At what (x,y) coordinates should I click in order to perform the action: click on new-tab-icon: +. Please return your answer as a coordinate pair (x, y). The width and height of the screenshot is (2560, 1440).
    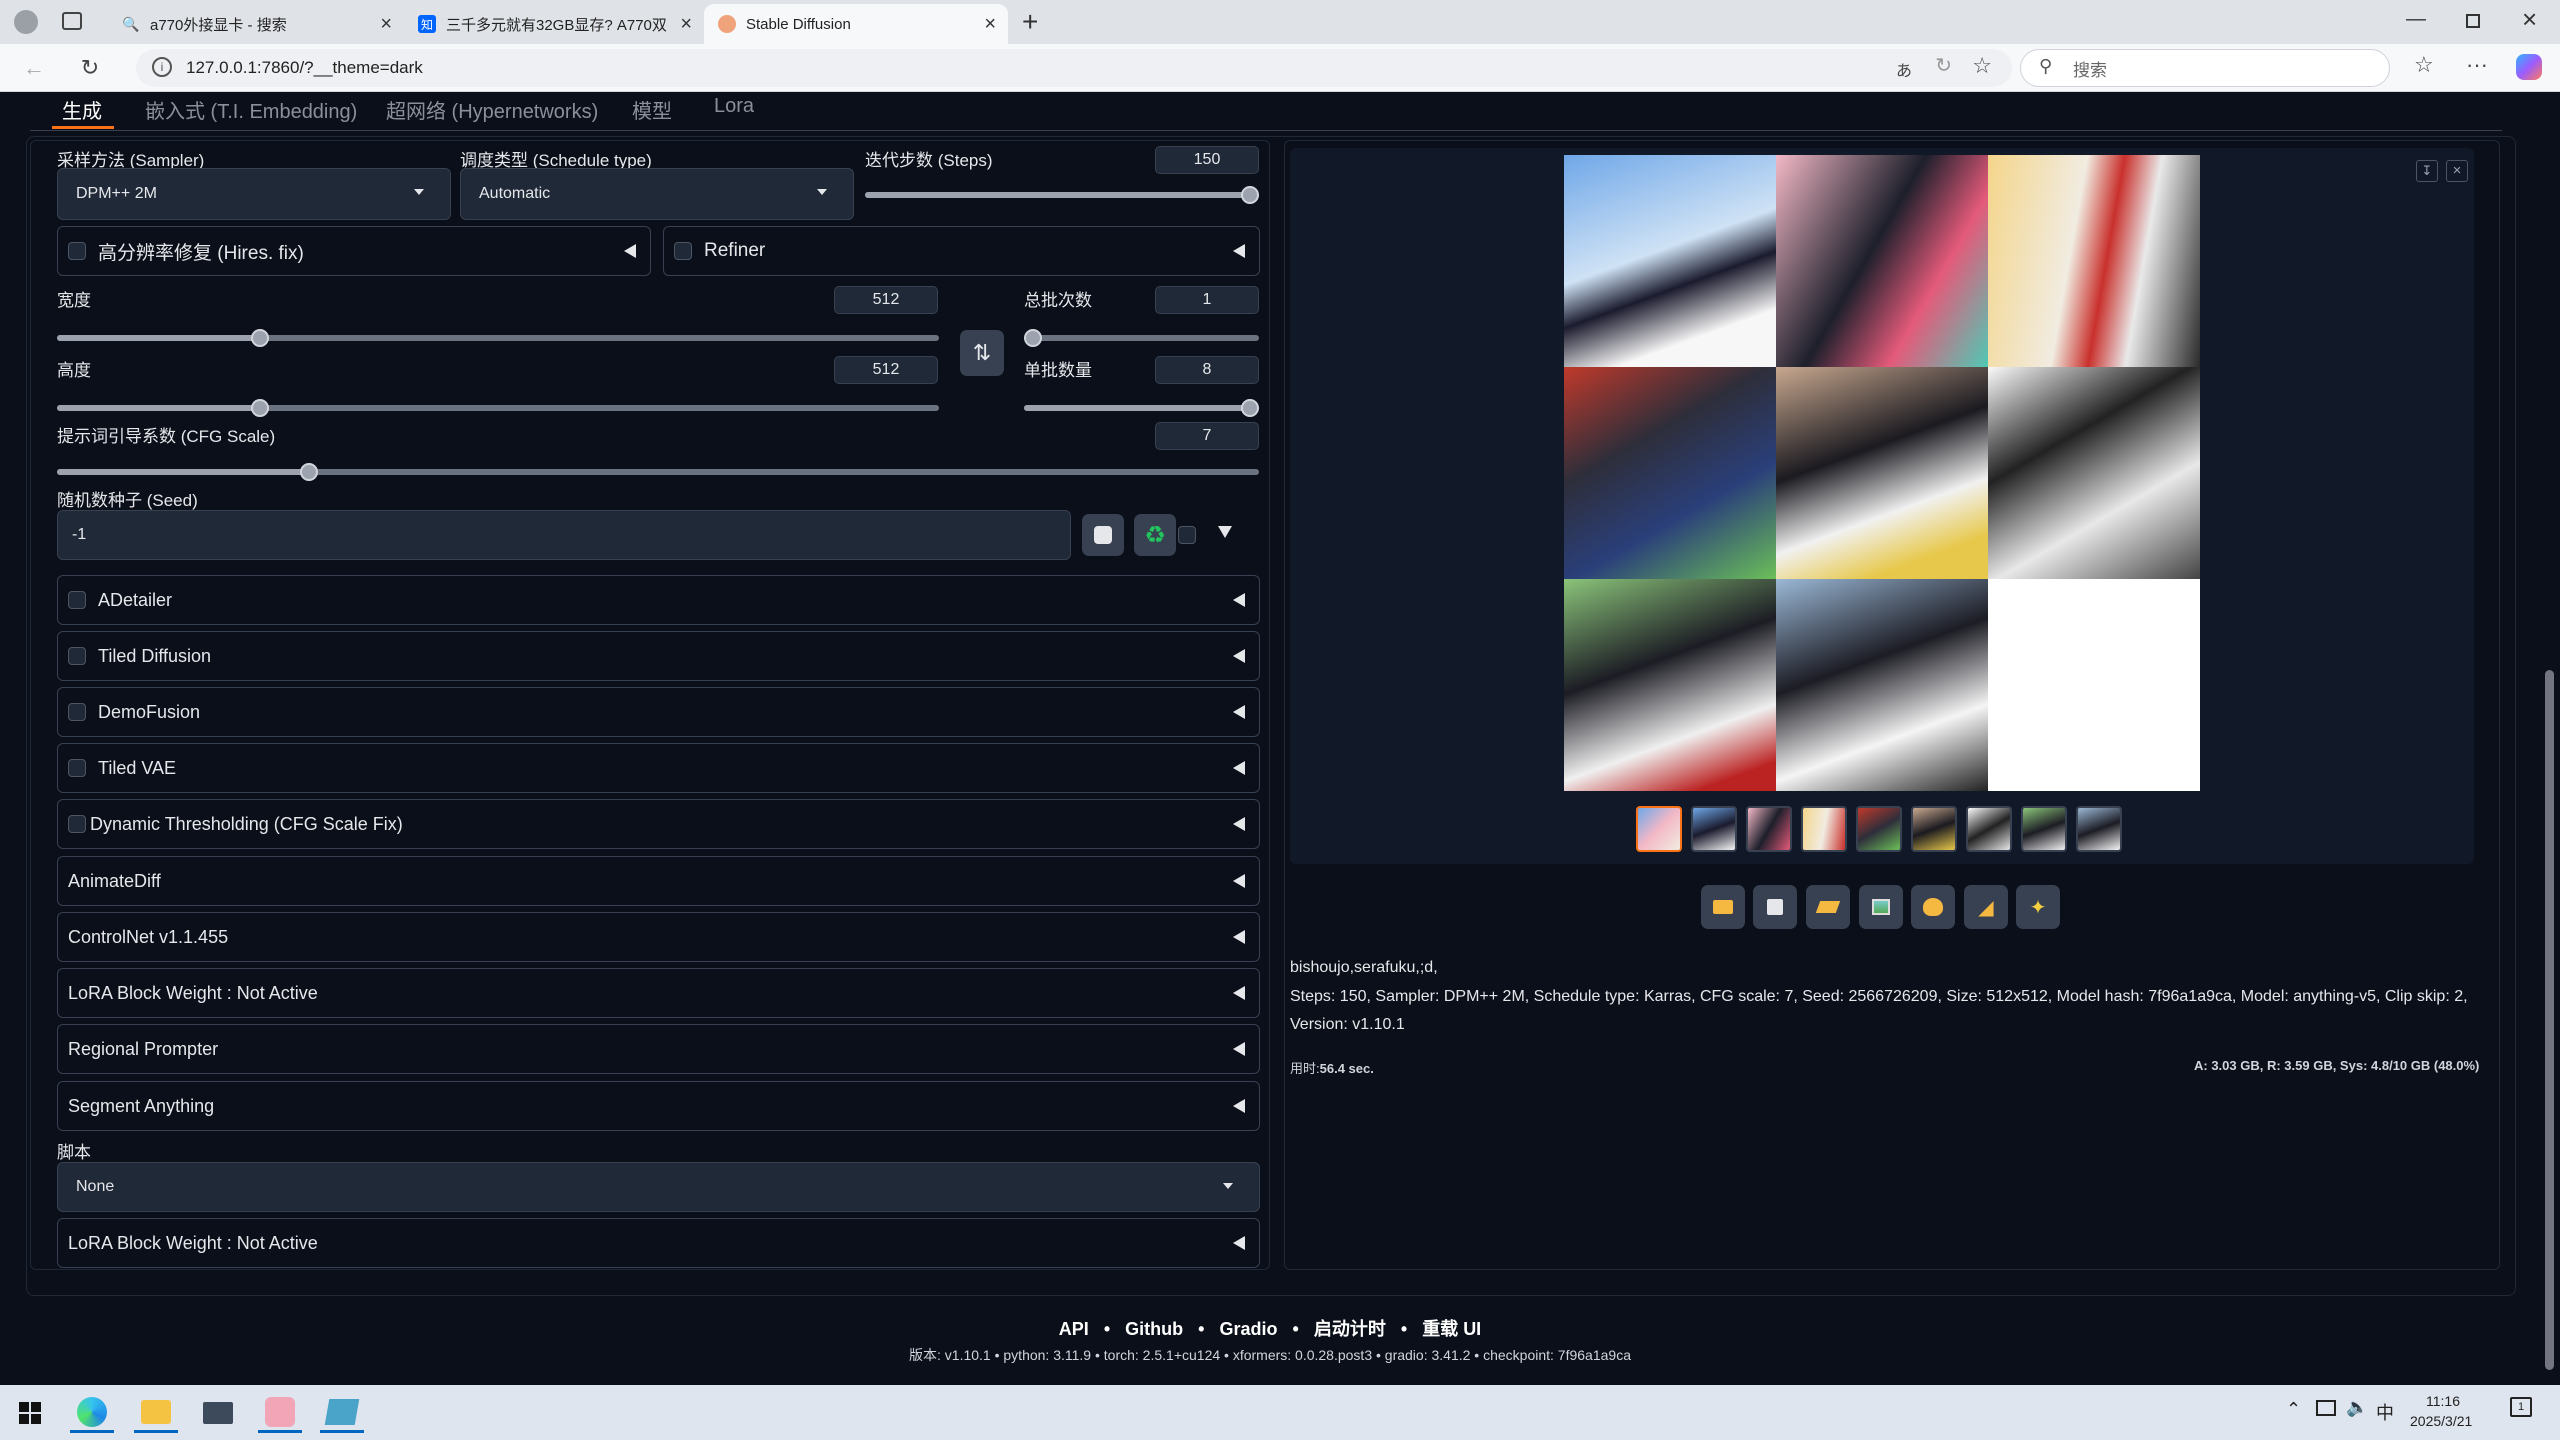
    Looking at the image, I should click on (1030, 22).